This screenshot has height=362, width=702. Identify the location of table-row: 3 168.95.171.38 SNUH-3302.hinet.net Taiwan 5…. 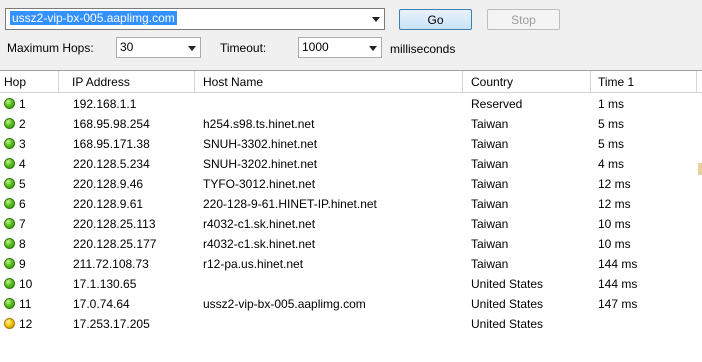
(351, 144).